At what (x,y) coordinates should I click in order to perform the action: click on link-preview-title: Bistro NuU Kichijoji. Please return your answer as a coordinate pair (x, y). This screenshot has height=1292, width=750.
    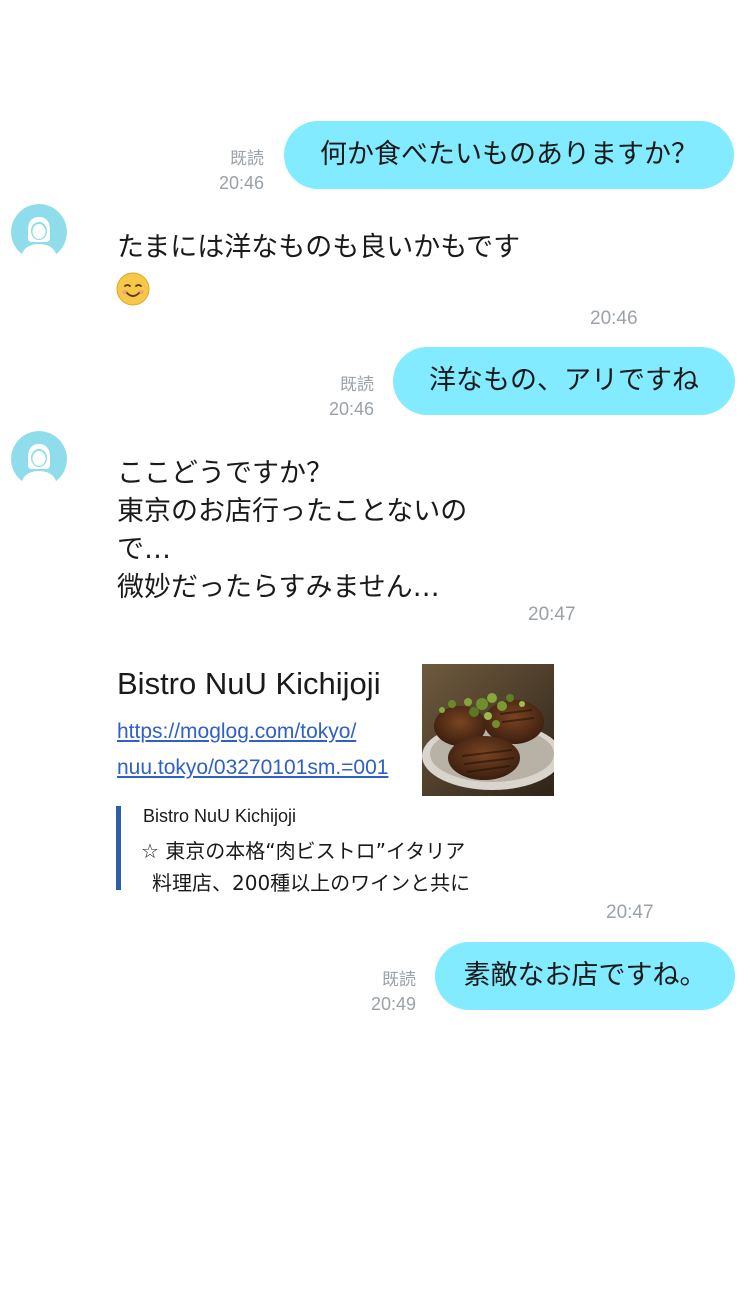
    Looking at the image, I should click on (249, 683).